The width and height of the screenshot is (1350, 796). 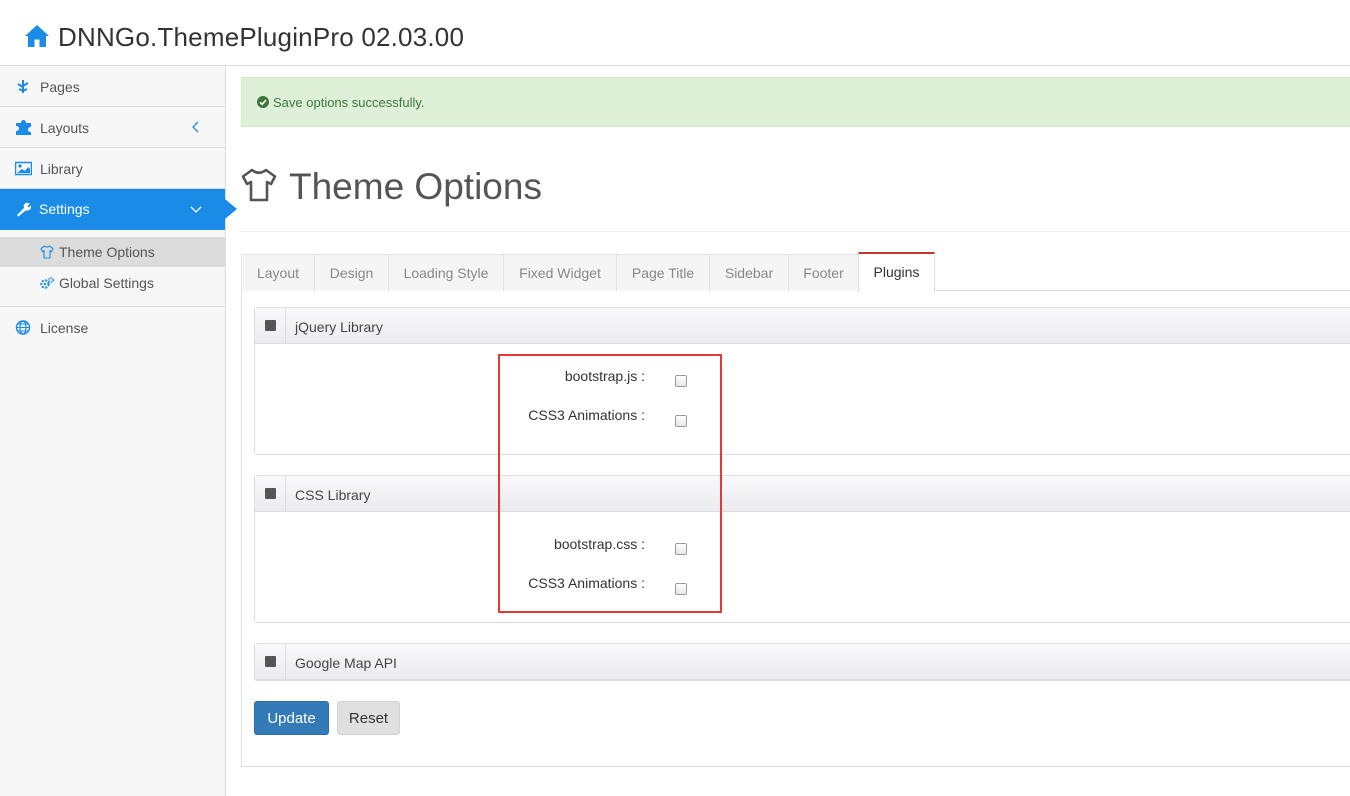 What do you see at coordinates (106, 283) in the screenshot?
I see `sidebar-subitem-label: Global Settings` at bounding box center [106, 283].